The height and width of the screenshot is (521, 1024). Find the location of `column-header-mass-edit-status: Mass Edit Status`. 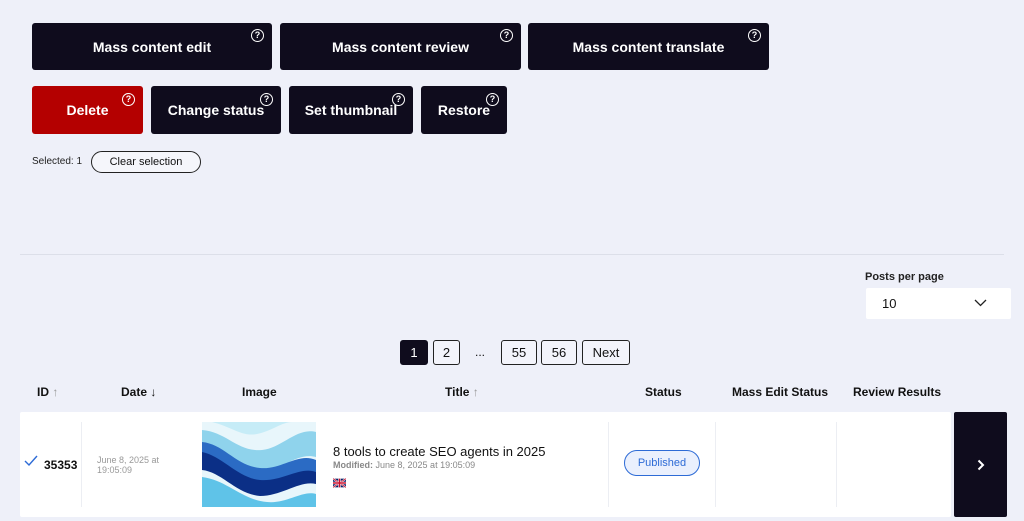

column-header-mass-edit-status: Mass Edit Status is located at coordinates (780, 392).